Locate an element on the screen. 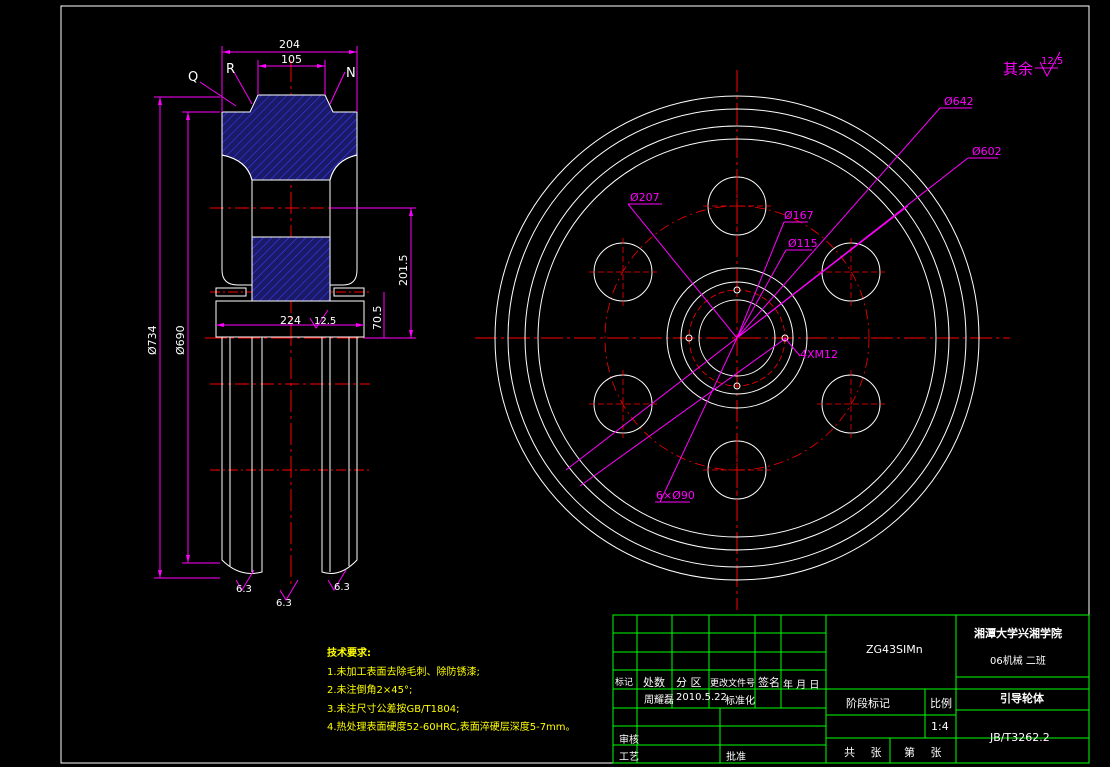  review-label: 审核 is located at coordinates (629, 740).